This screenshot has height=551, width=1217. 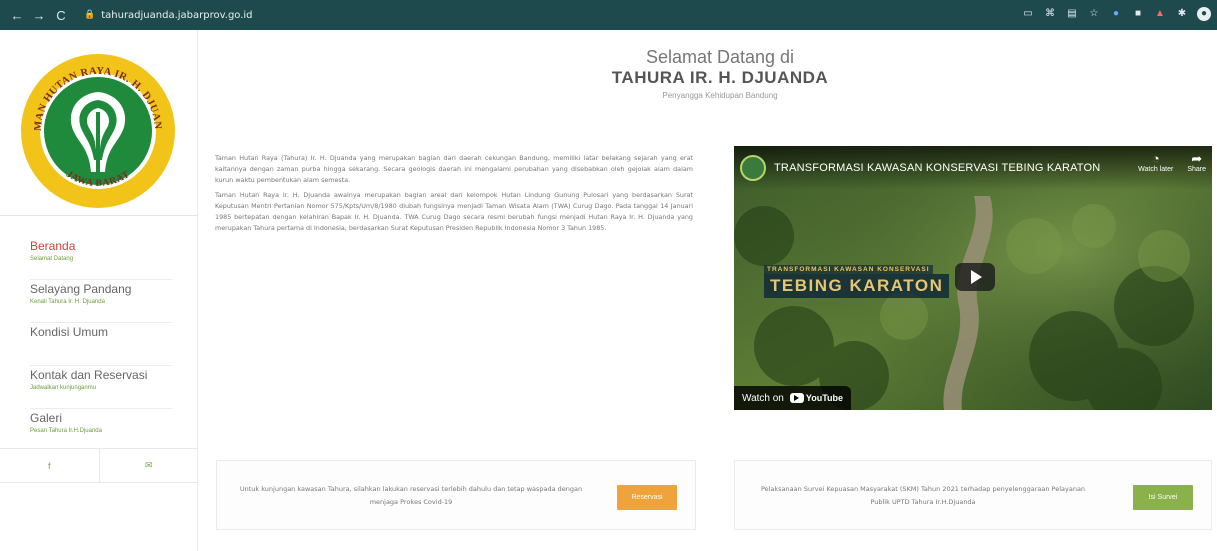 I want to click on extension-blue-icon: ●, so click(x=1116, y=14).